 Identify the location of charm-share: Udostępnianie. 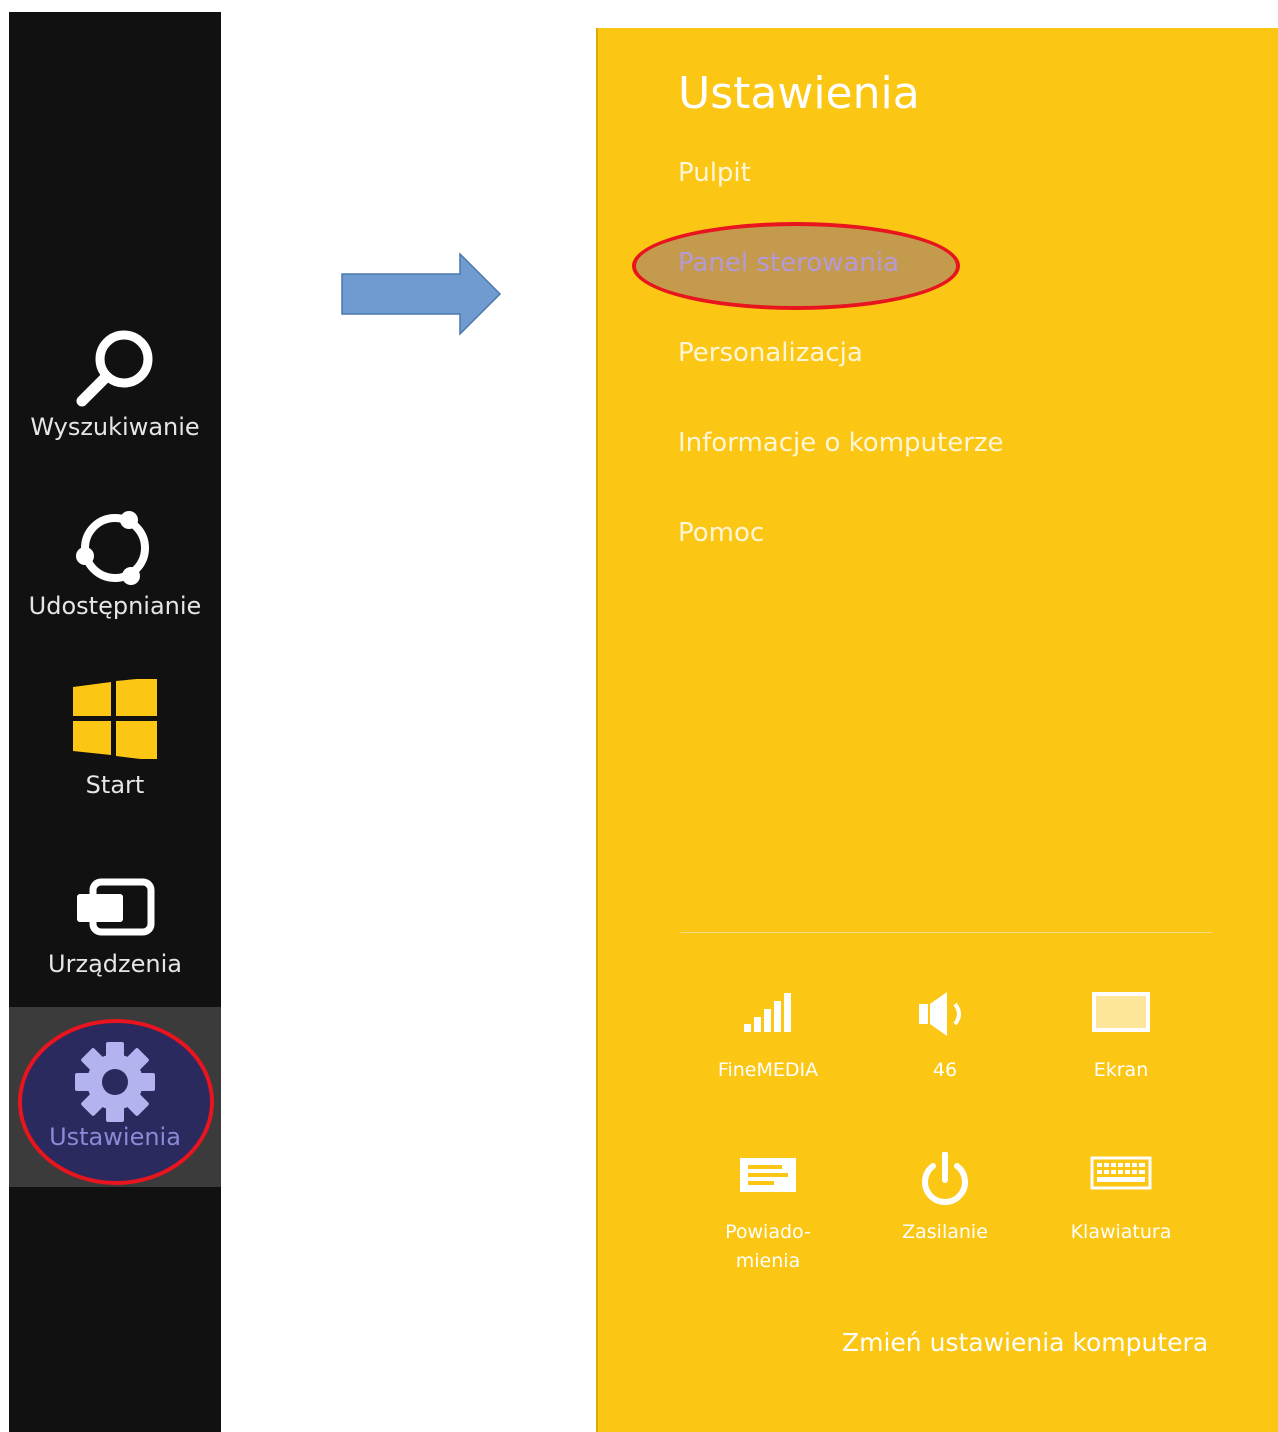
(115, 586).